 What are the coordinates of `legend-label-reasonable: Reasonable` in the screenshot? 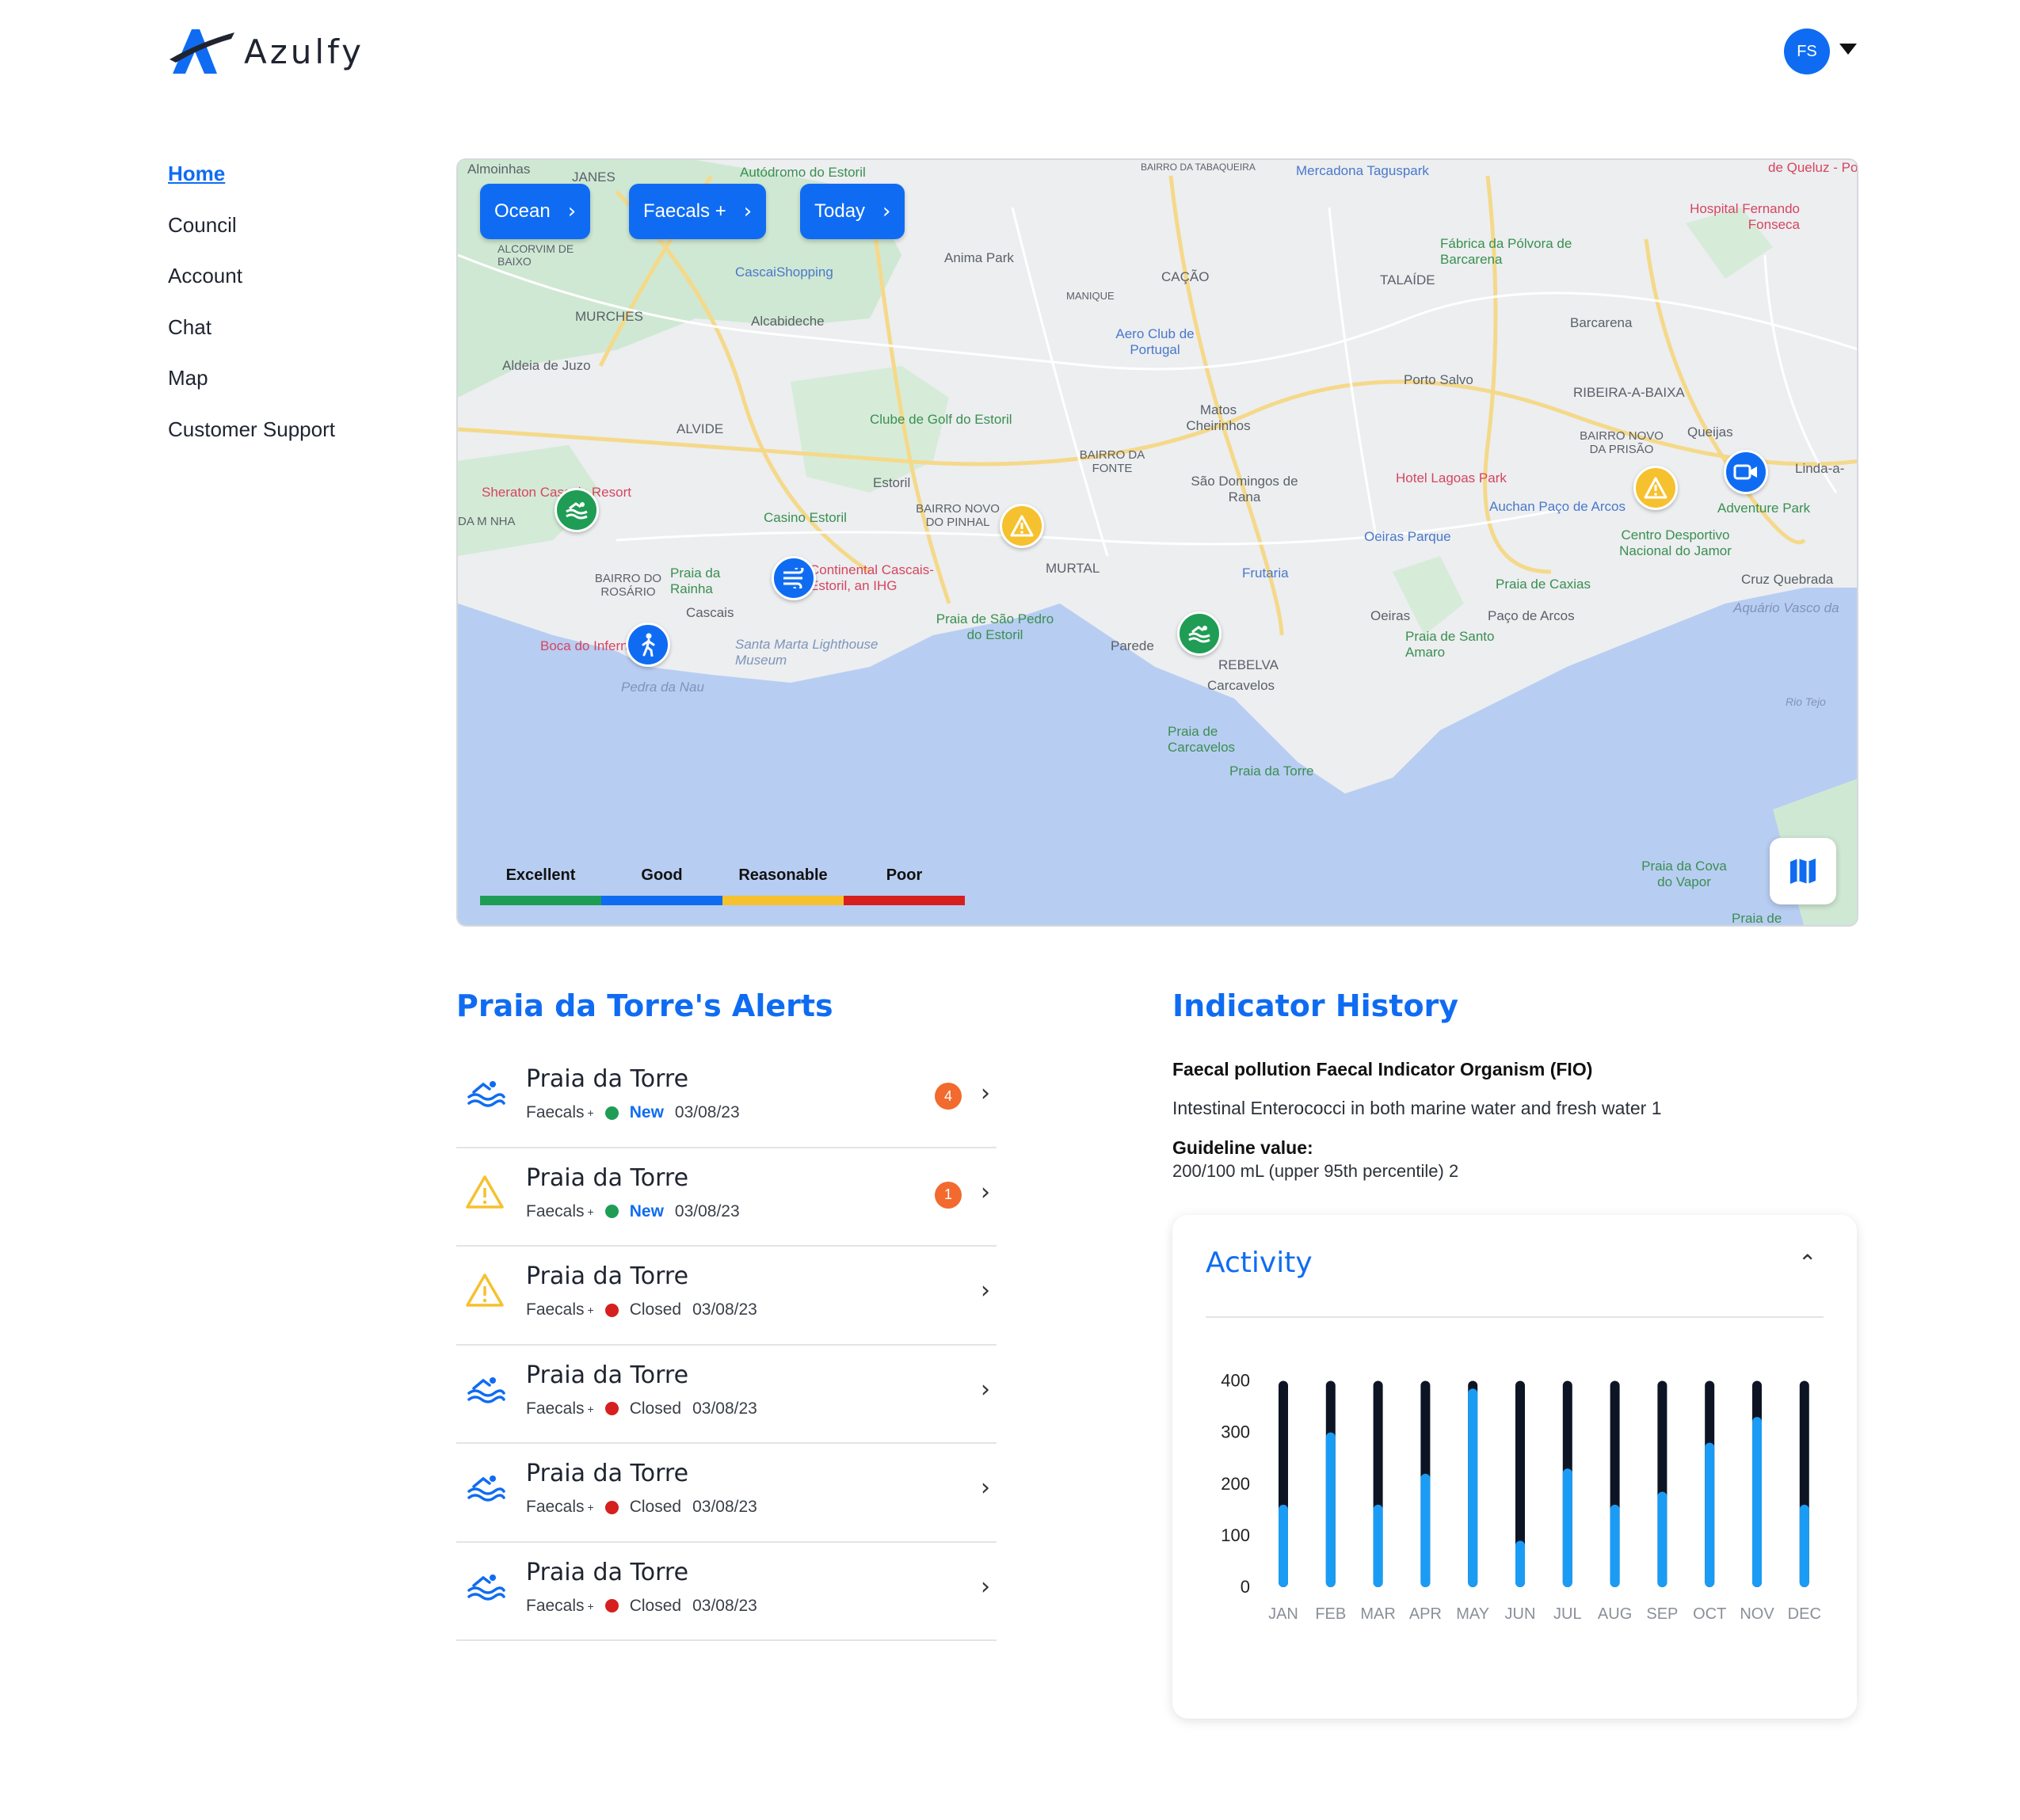 It's located at (783, 875).